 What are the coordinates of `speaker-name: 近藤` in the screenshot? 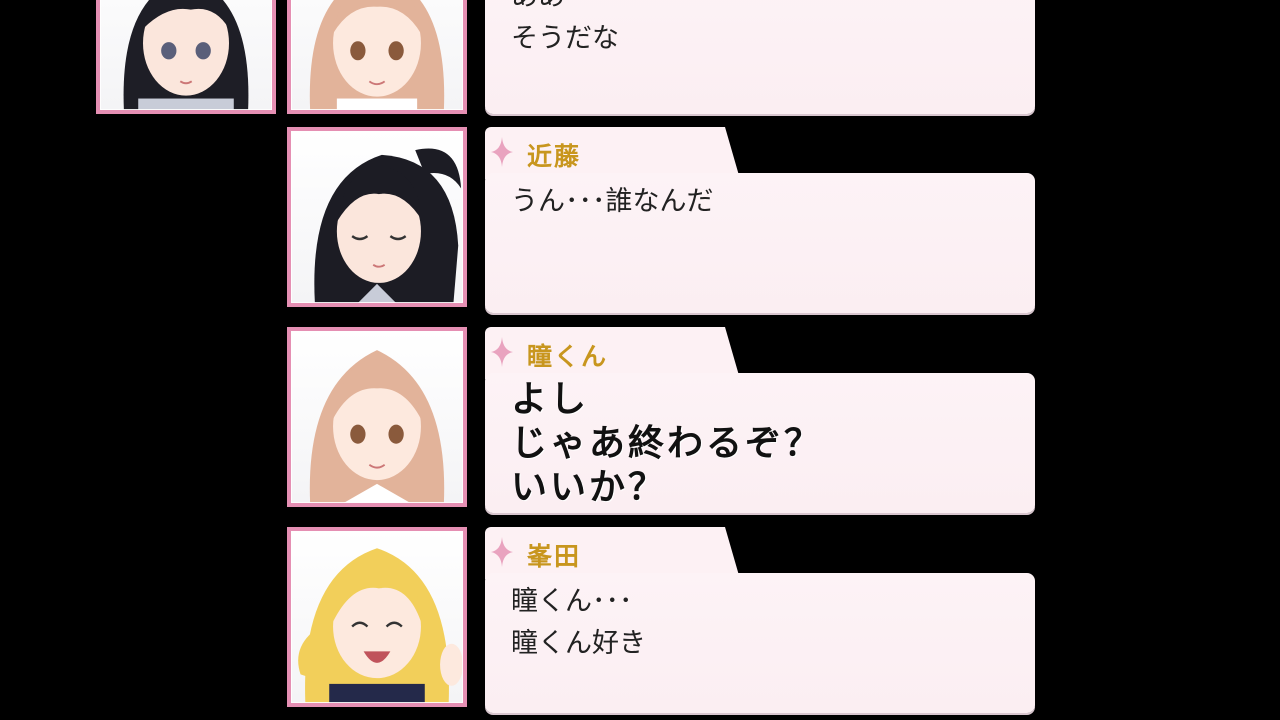 It's located at (554, 156).